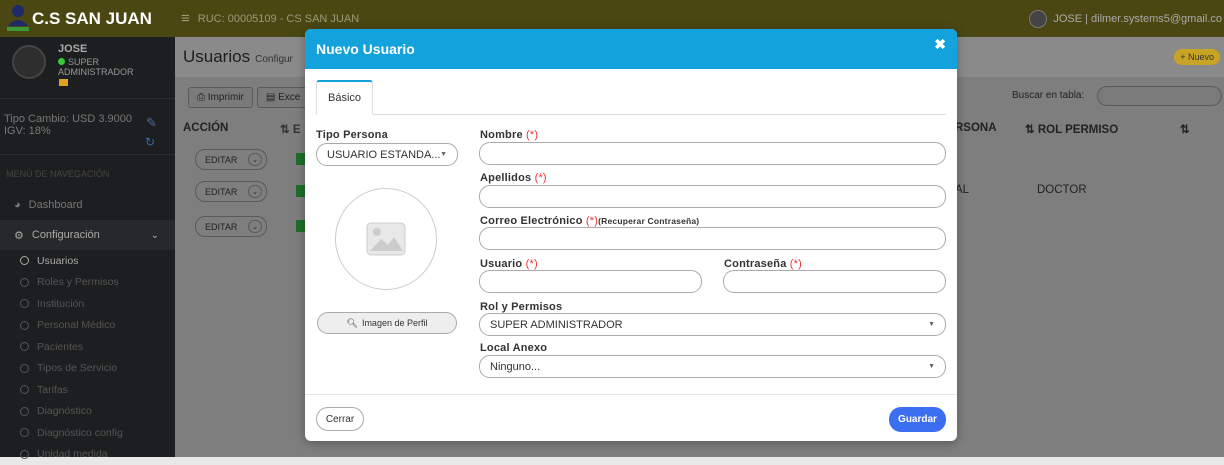  Describe the element at coordinates (77, 368) in the screenshot. I see `sidebar-subitem-label: Tipos de Servicio` at that location.